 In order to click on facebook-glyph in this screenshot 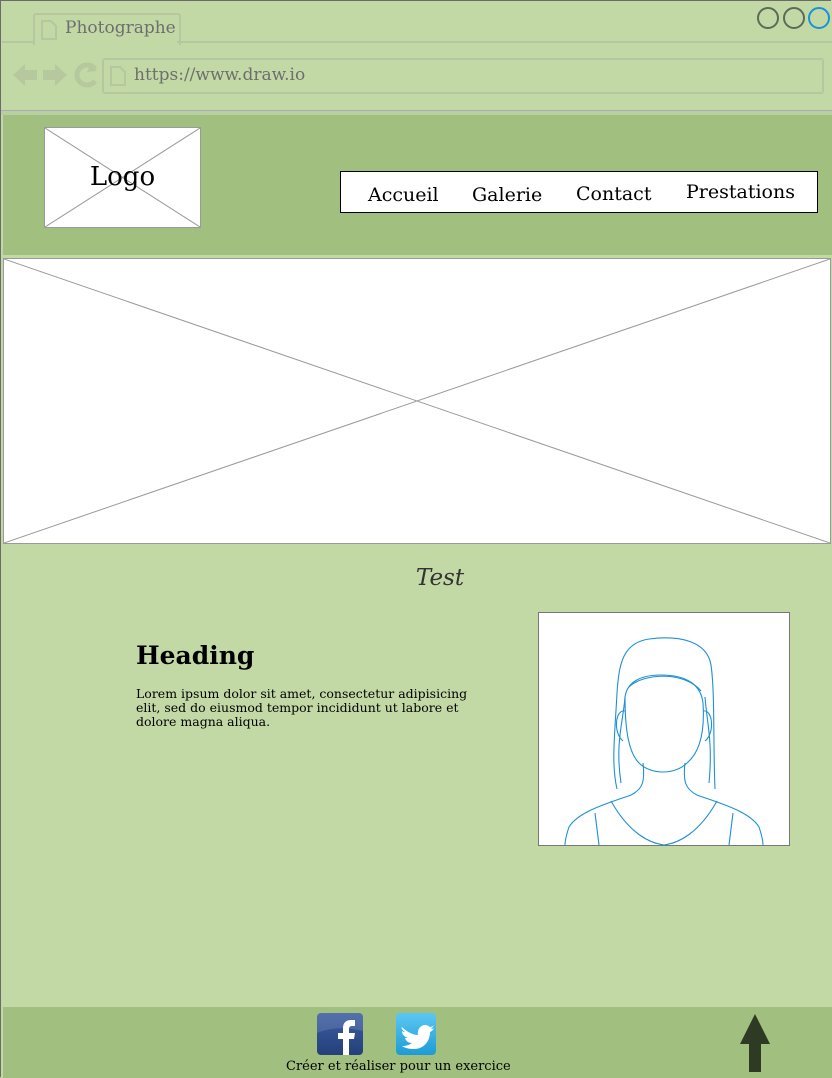, I will do `click(340, 1034)`.